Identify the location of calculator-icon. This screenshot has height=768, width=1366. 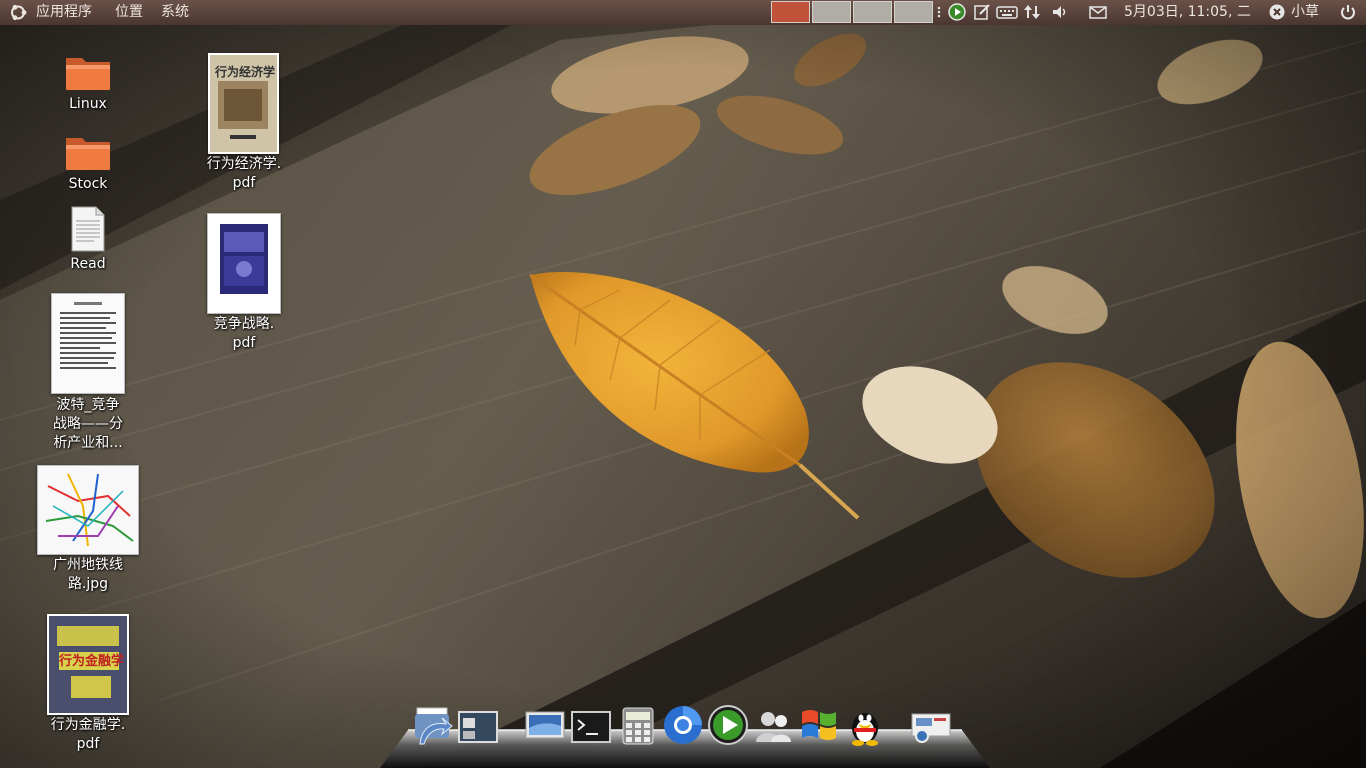
(638, 725).